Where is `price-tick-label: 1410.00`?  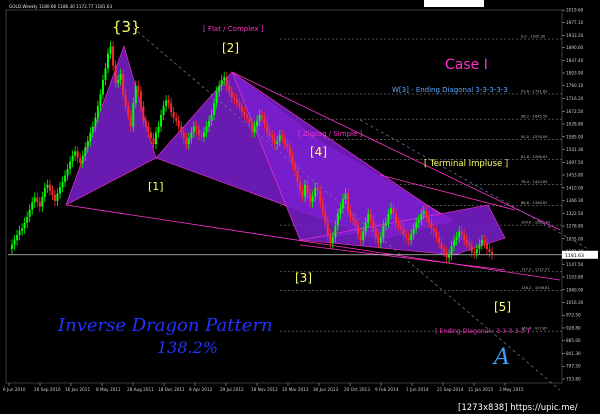
price-tick-label: 1410.00 is located at coordinates (575, 187).